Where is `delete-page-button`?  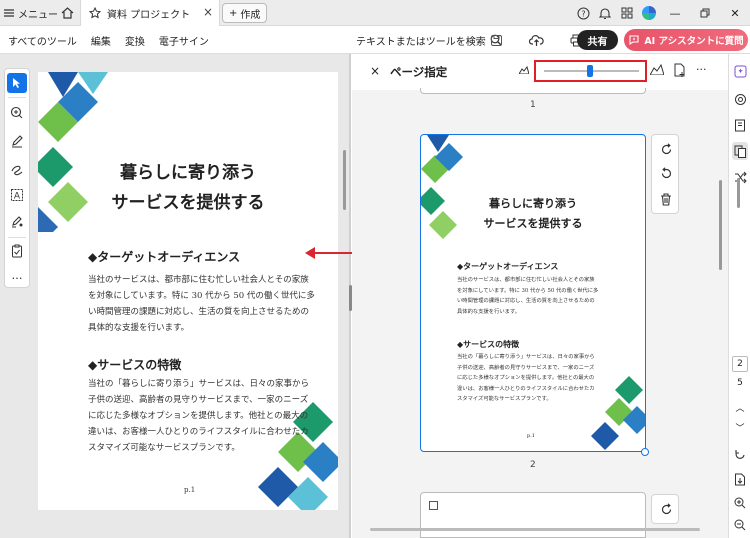
delete-page-button is located at coordinates (666, 199).